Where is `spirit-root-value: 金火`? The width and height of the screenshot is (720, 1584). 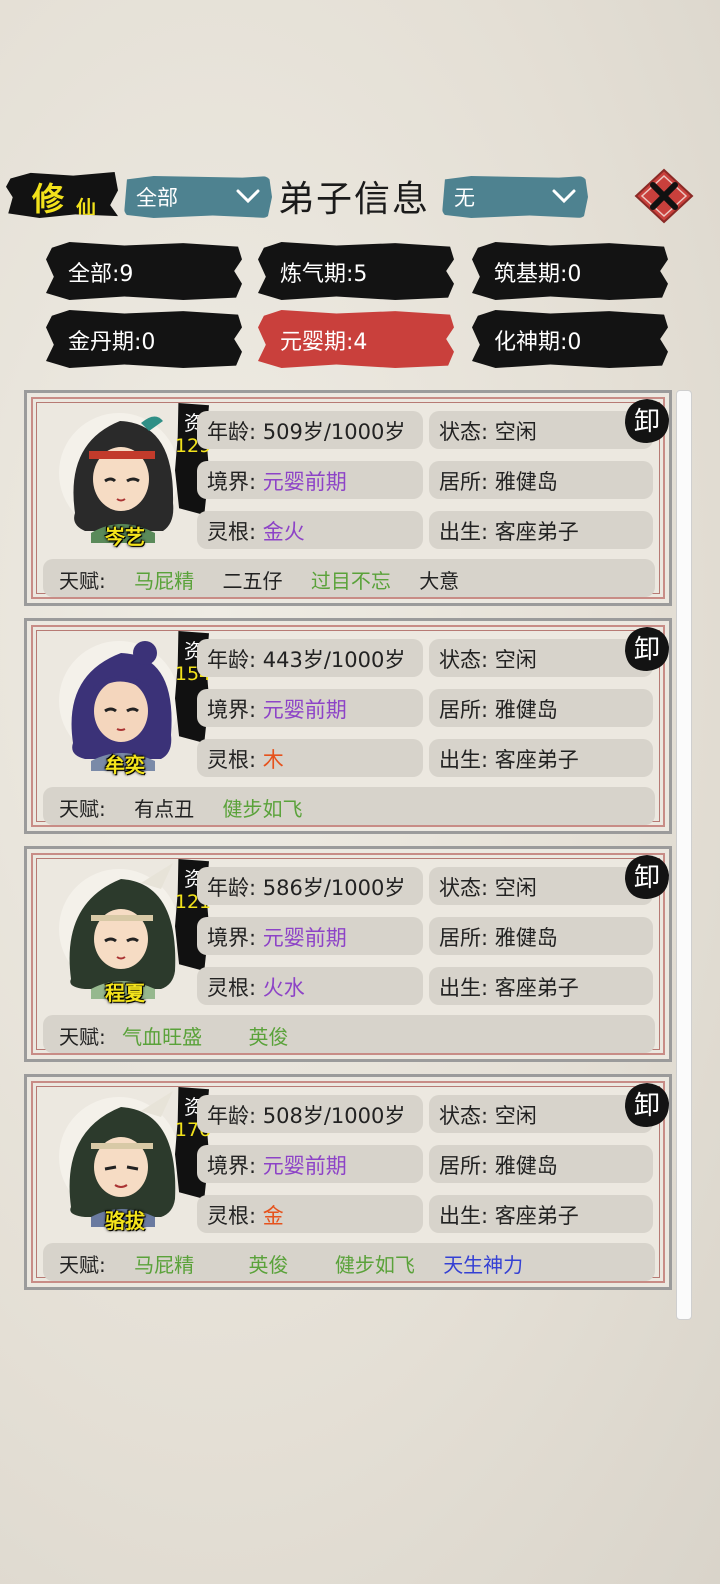 spirit-root-value: 金火 is located at coordinates (283, 532).